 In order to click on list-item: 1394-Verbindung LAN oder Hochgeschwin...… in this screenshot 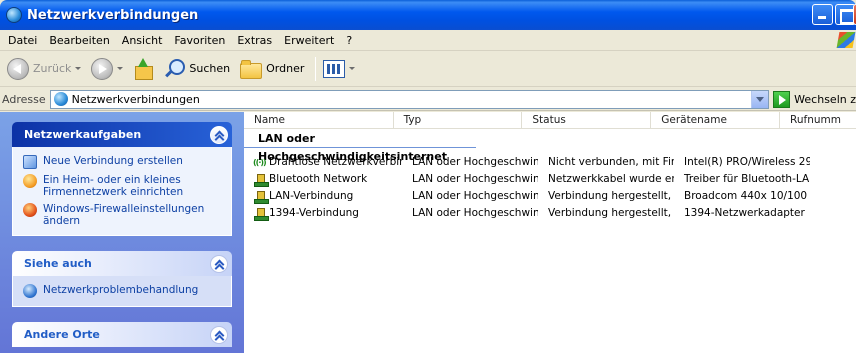, I will do `click(550, 213)`.